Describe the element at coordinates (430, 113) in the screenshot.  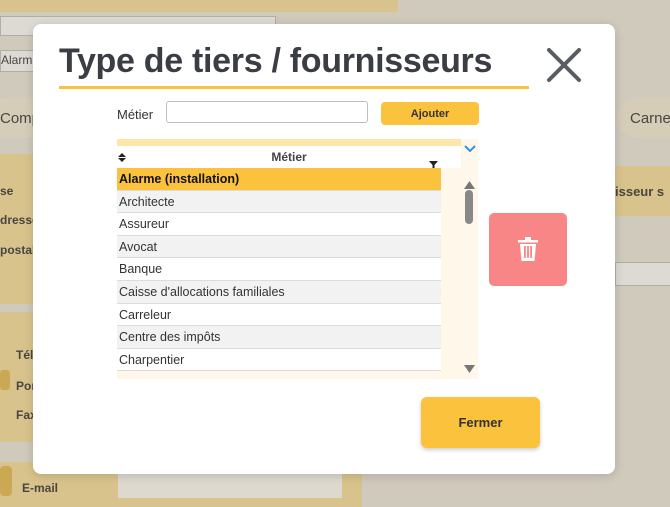
I see `add-button: Ajouter` at that location.